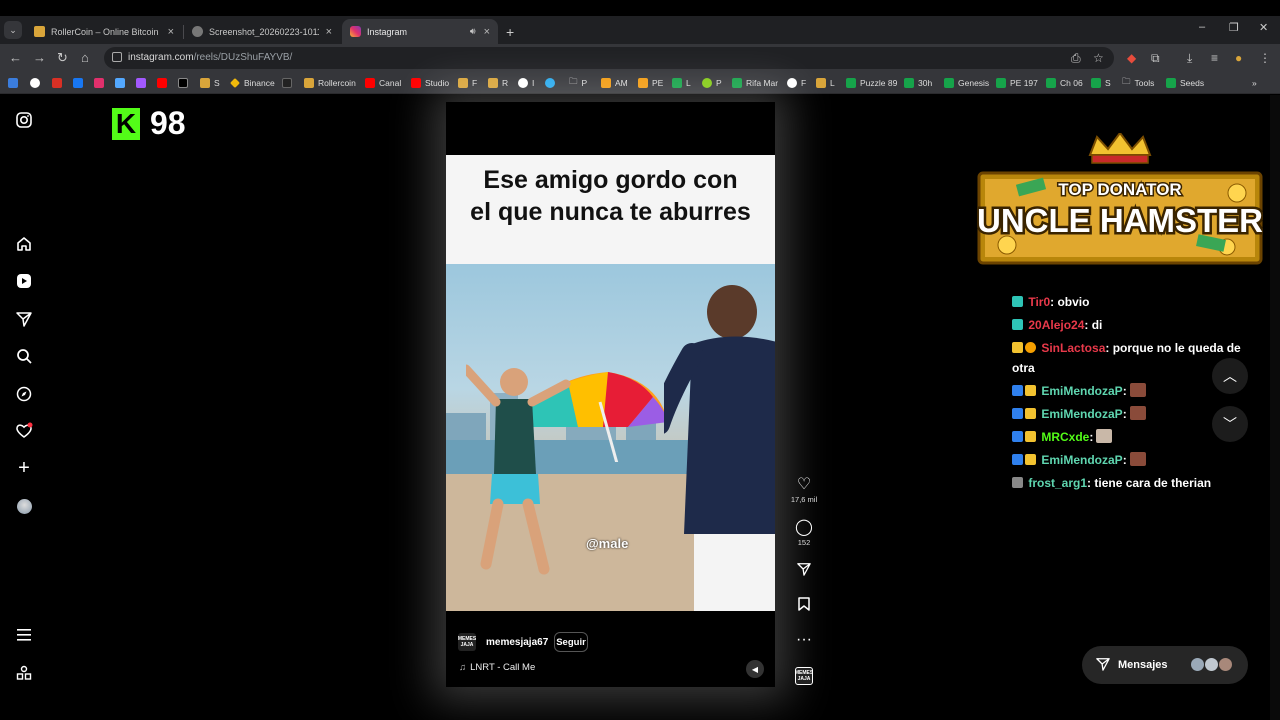  I want to click on reels-icon, so click(24, 281).